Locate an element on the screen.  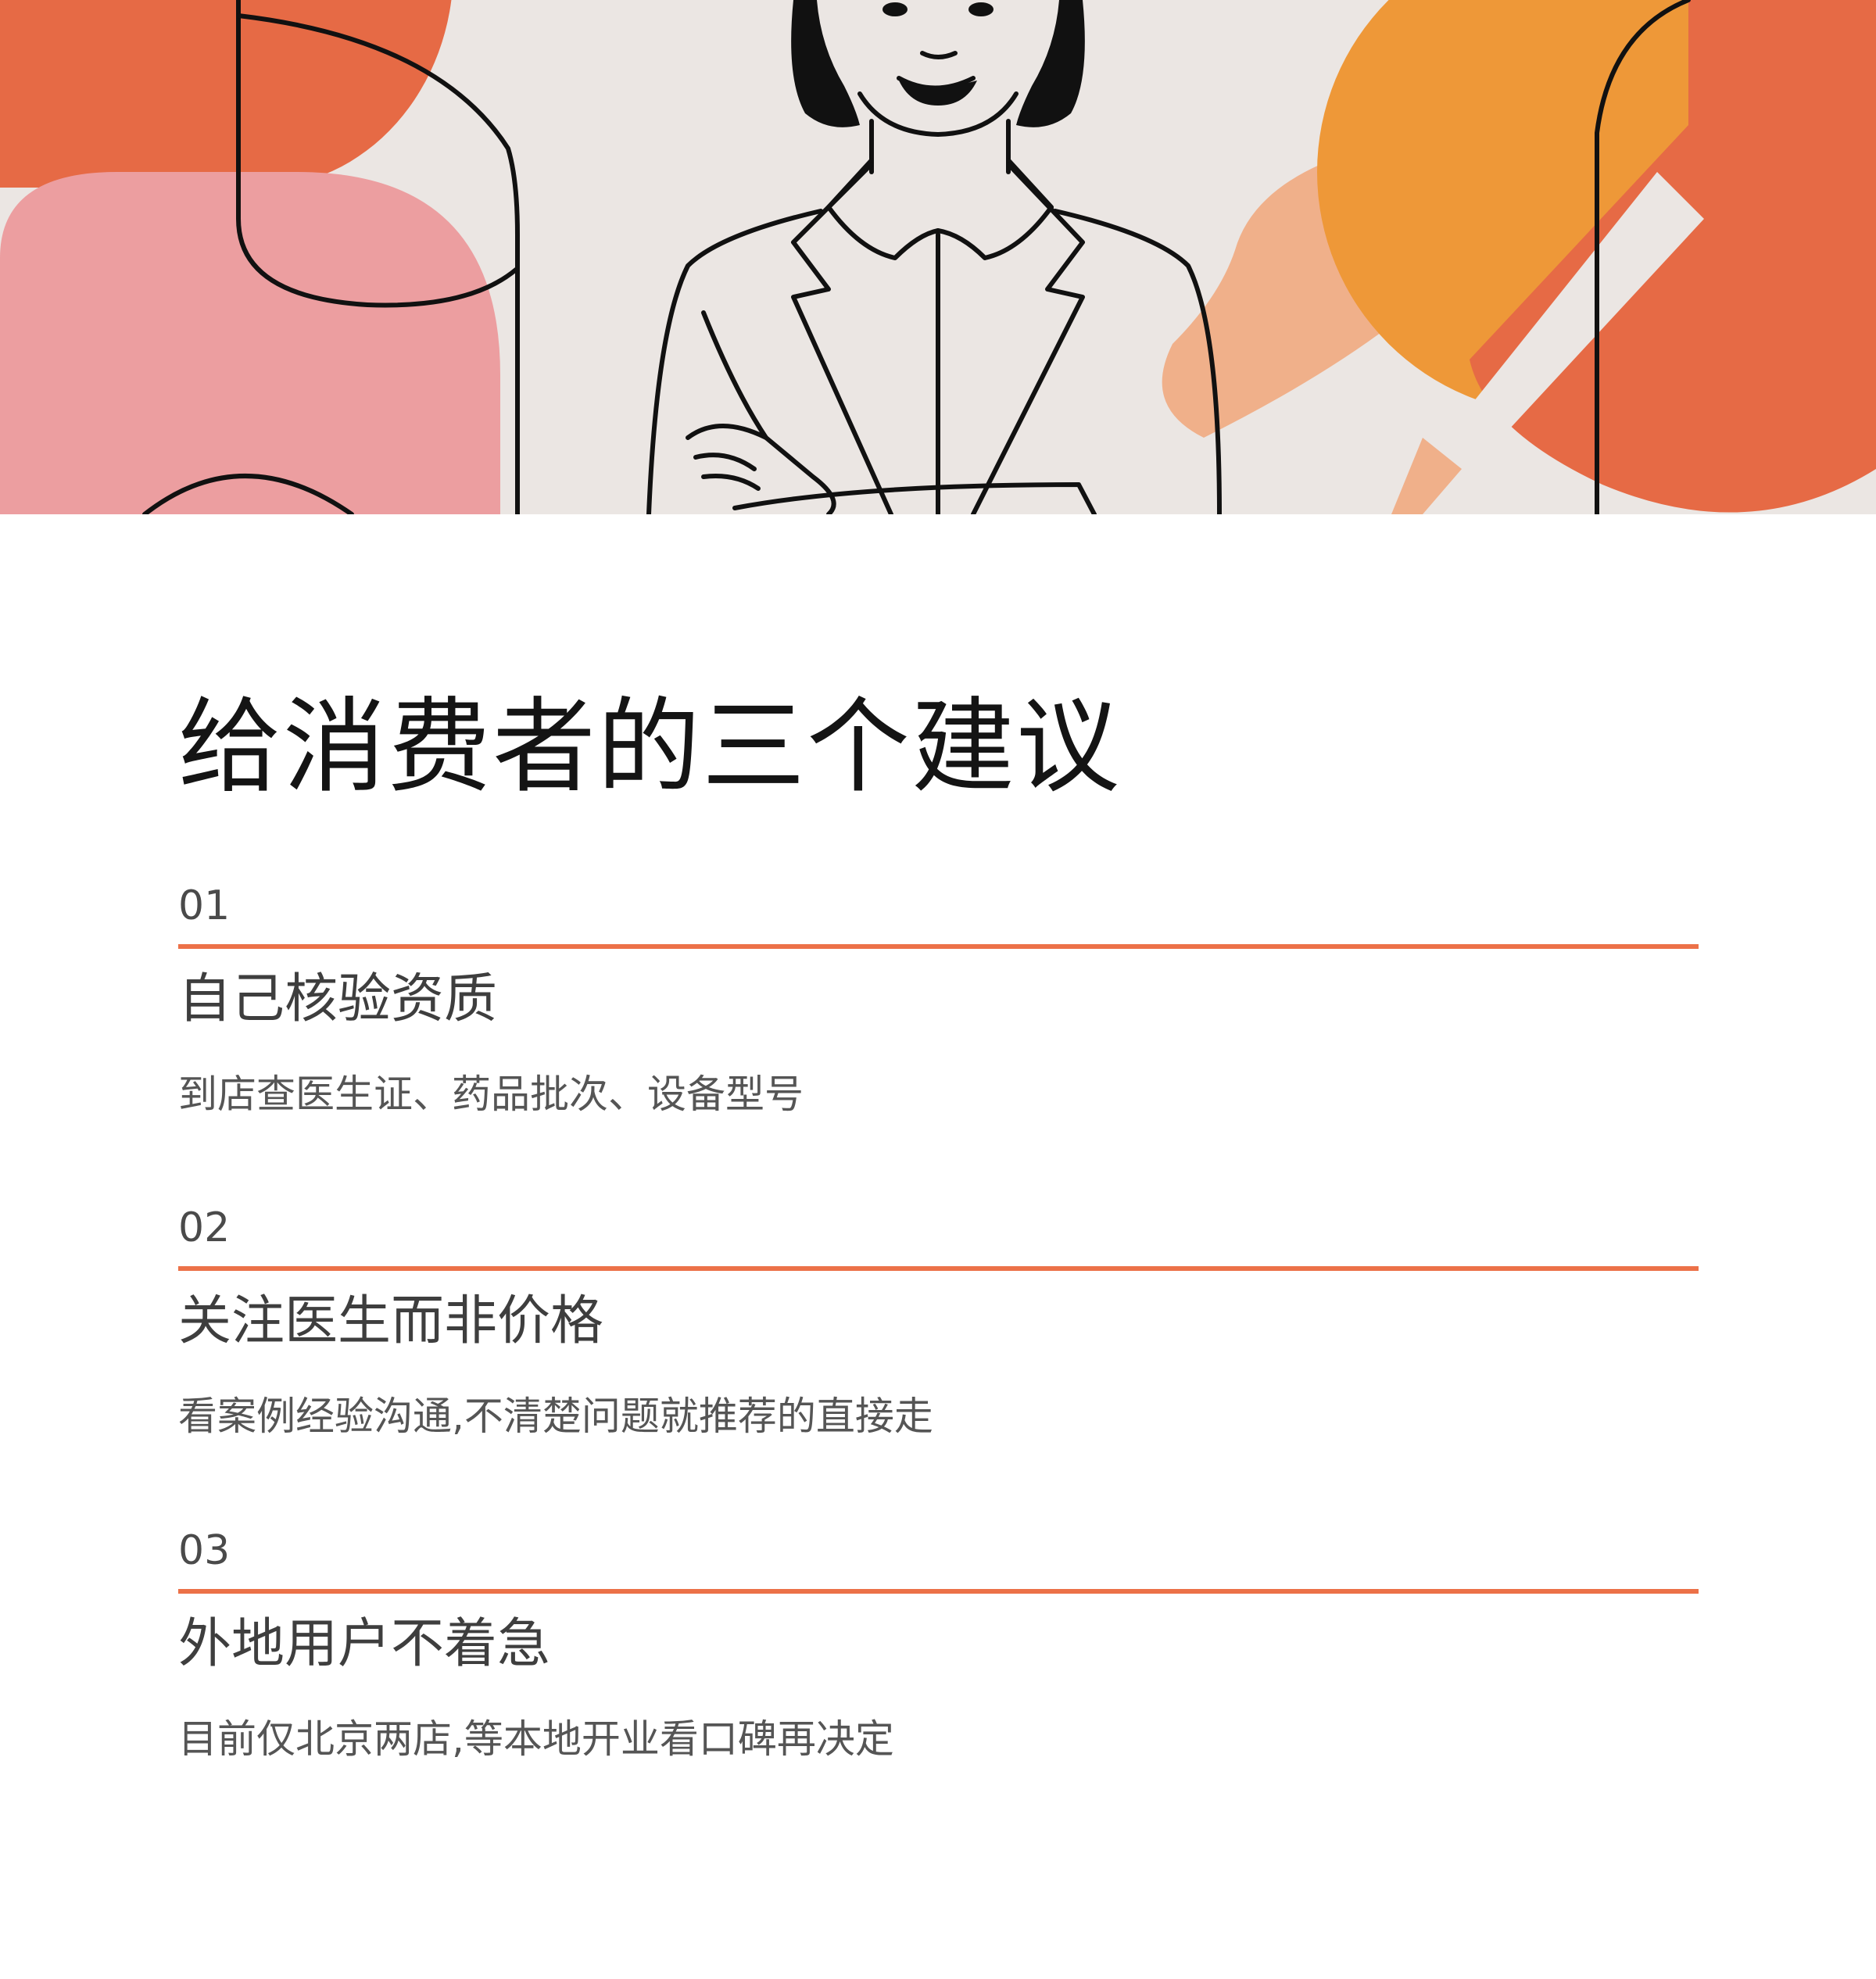
hand-left is located at coordinates (761, 469).